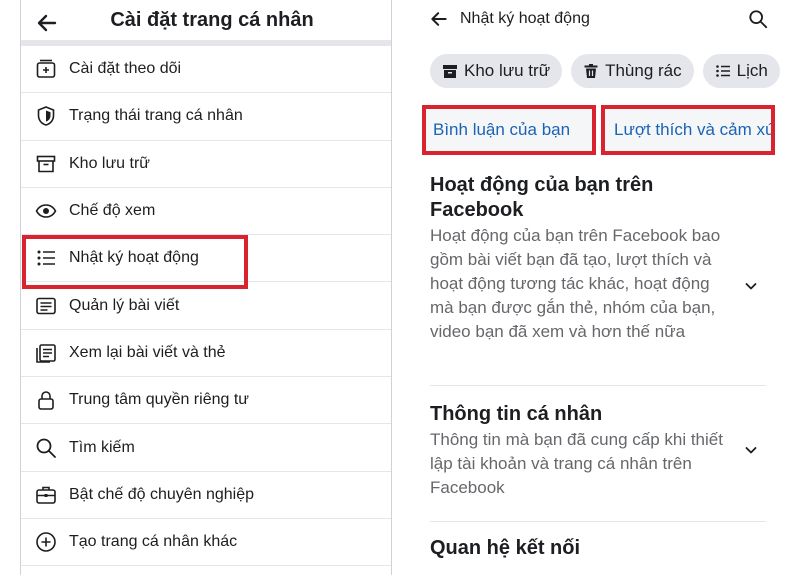 This screenshot has height=575, width=800. I want to click on chip-archive: Kho lưu trữ, so click(496, 71).